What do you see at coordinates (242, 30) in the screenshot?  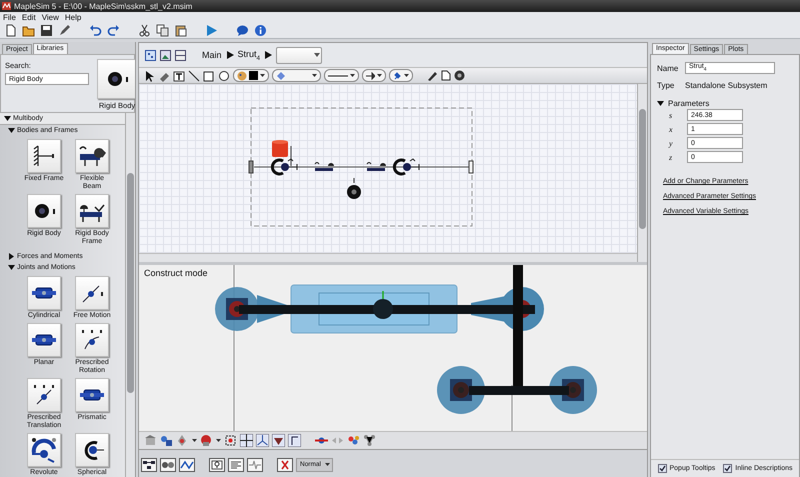 I see `chat-bubble-icon` at bounding box center [242, 30].